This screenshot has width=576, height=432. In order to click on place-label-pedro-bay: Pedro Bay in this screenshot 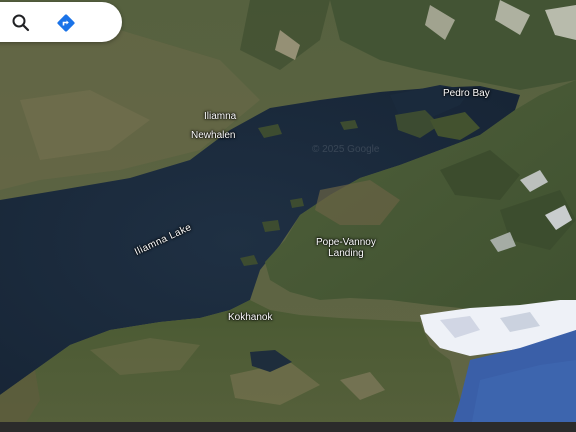, I will do `click(466, 93)`.